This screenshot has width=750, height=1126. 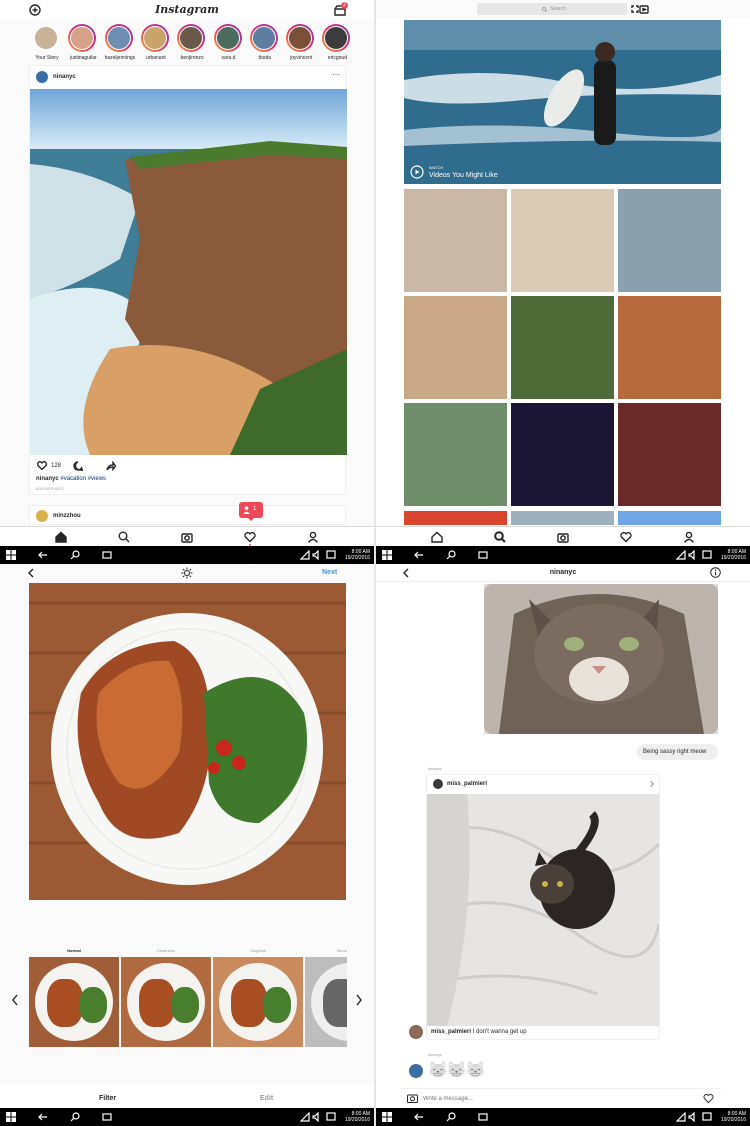 I want to click on story-username: hazeljennings, so click(x=119, y=58).